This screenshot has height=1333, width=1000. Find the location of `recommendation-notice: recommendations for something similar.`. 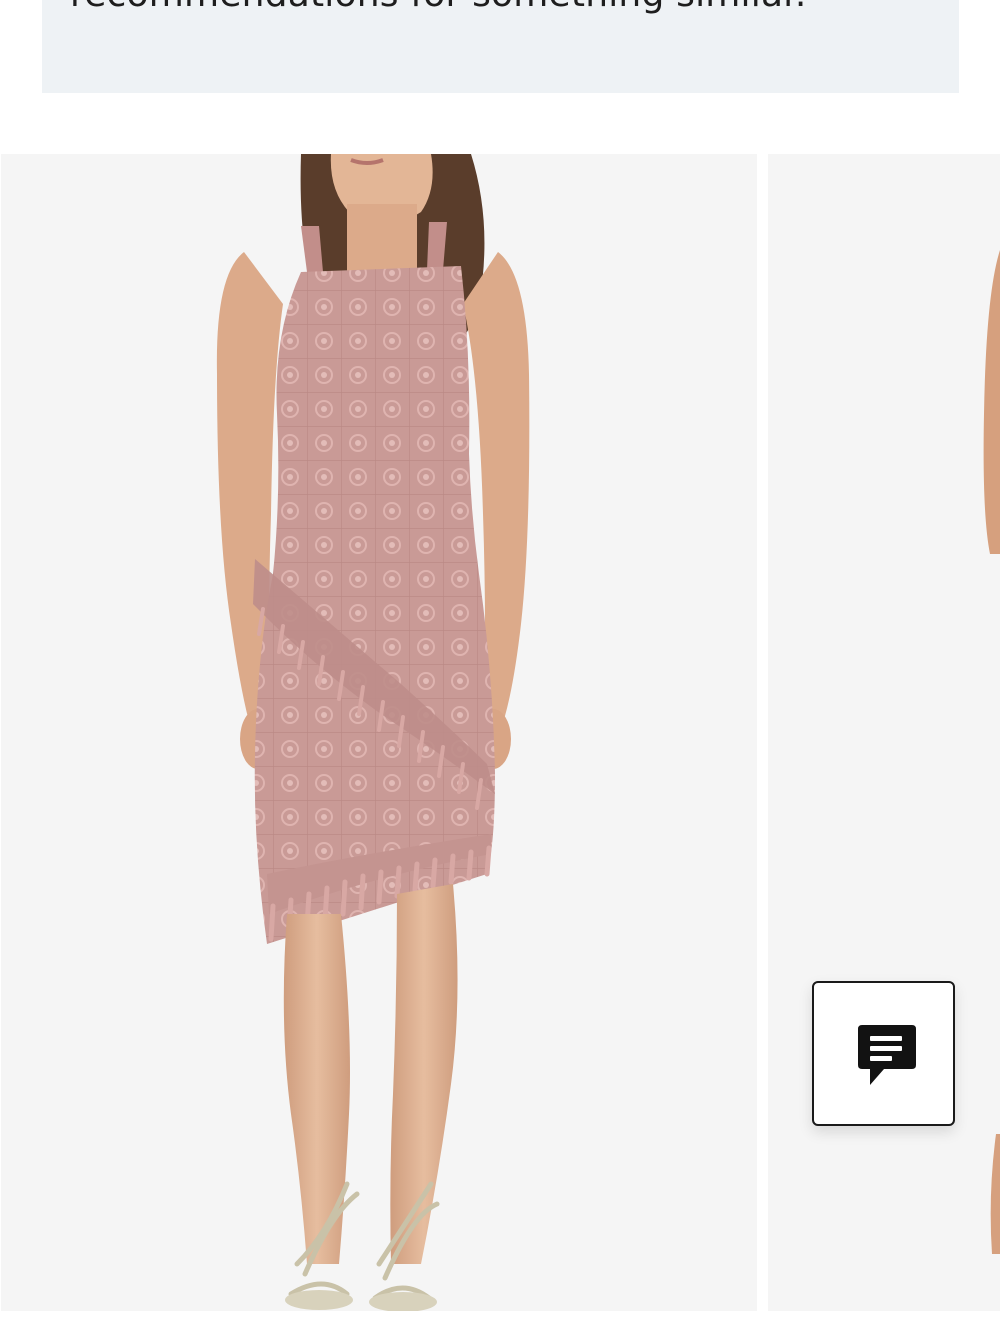

recommendation-notice: recommendations for something similar. is located at coordinates (500, 46).